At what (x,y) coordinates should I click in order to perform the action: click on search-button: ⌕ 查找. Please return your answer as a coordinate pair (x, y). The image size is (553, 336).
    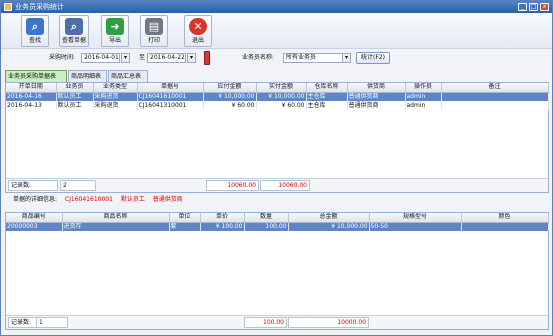
    Looking at the image, I should click on (35, 31).